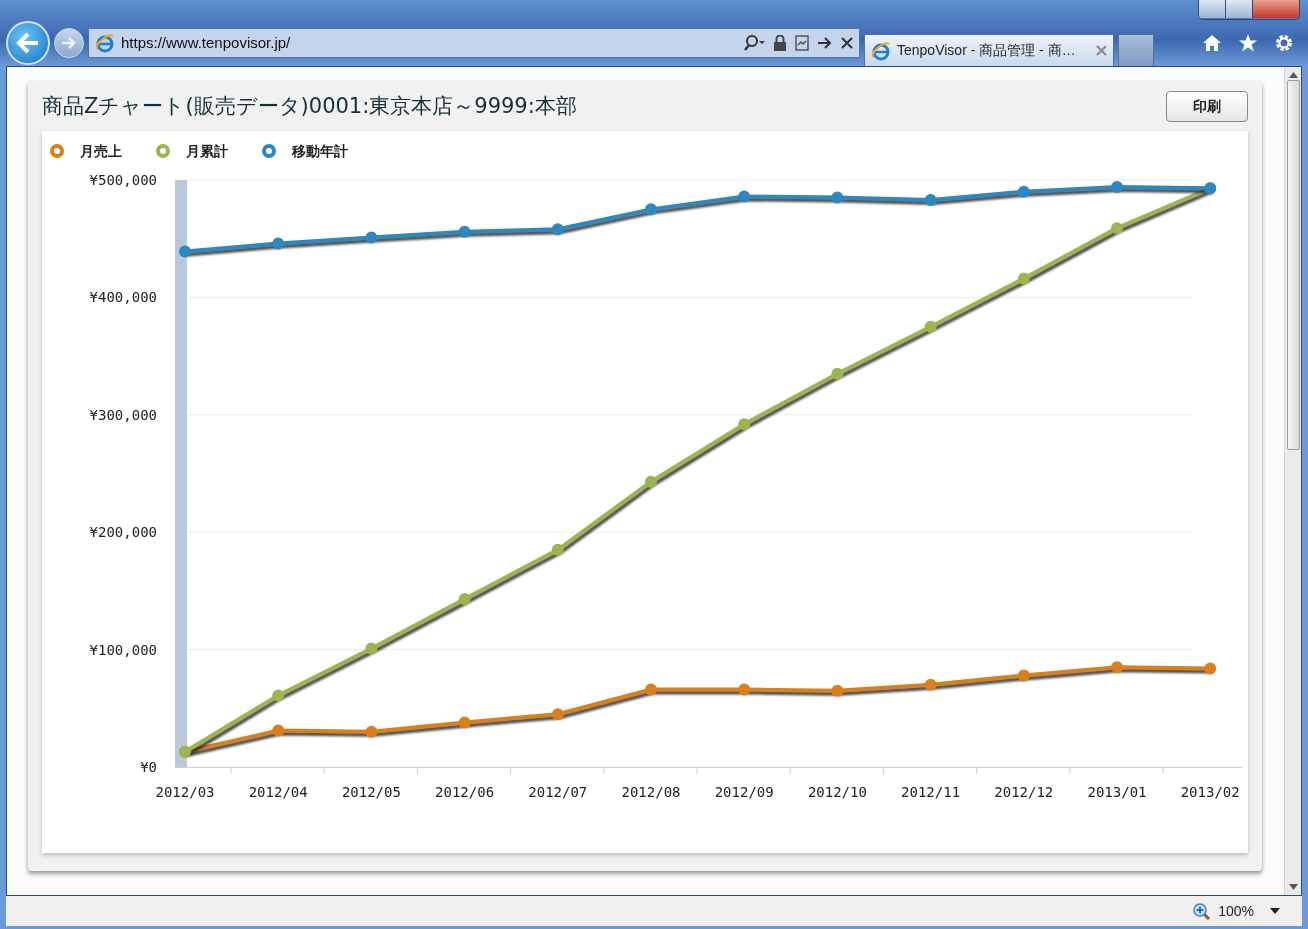  Describe the element at coordinates (123, 296) in the screenshot. I see `y-axis-label: ¥400,000` at that location.